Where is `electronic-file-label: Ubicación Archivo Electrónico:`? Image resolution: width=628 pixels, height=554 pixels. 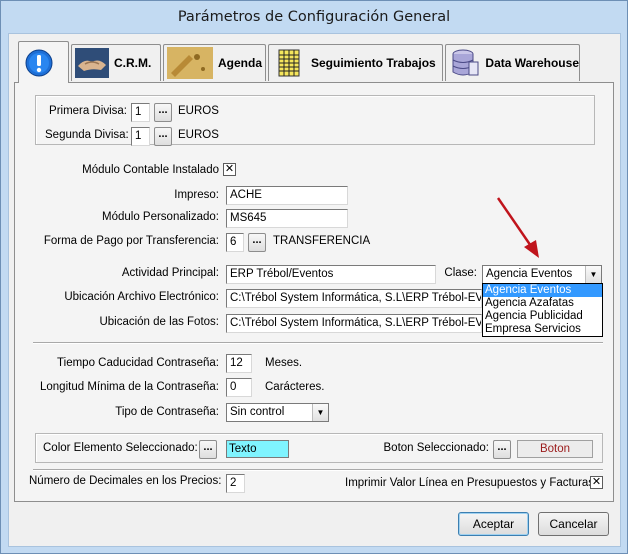
electronic-file-label: Ubicación Archivo Electrónico: is located at coordinates (141, 297).